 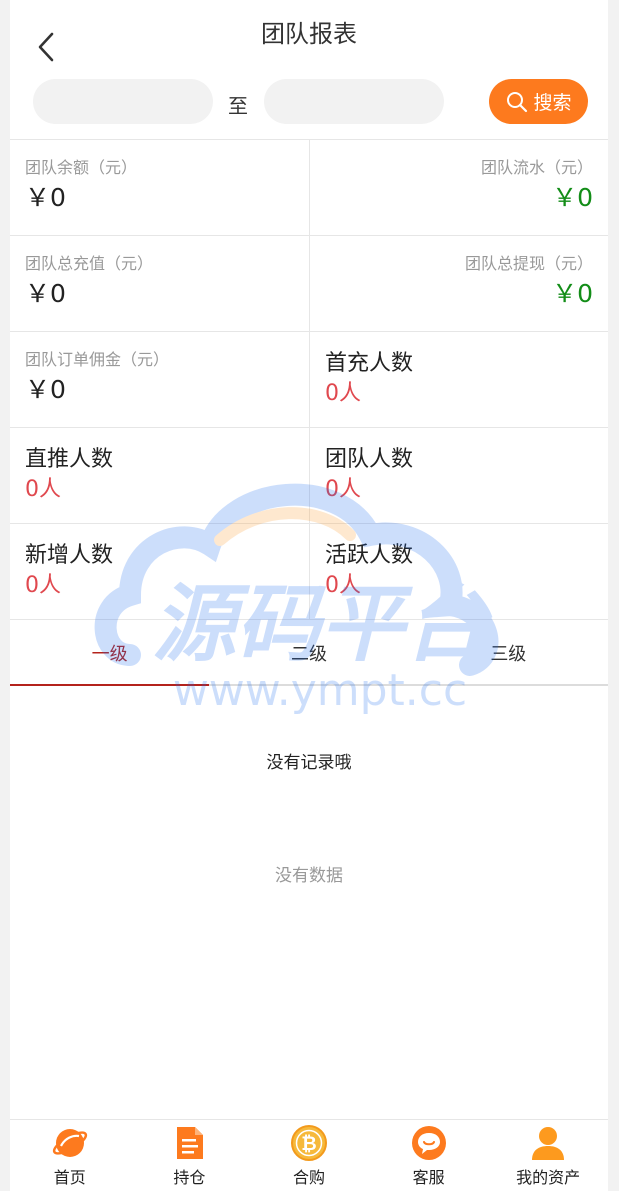 What do you see at coordinates (459, 380) in the screenshot?
I see `stat-first-recharge: 首充人数 0人` at bounding box center [459, 380].